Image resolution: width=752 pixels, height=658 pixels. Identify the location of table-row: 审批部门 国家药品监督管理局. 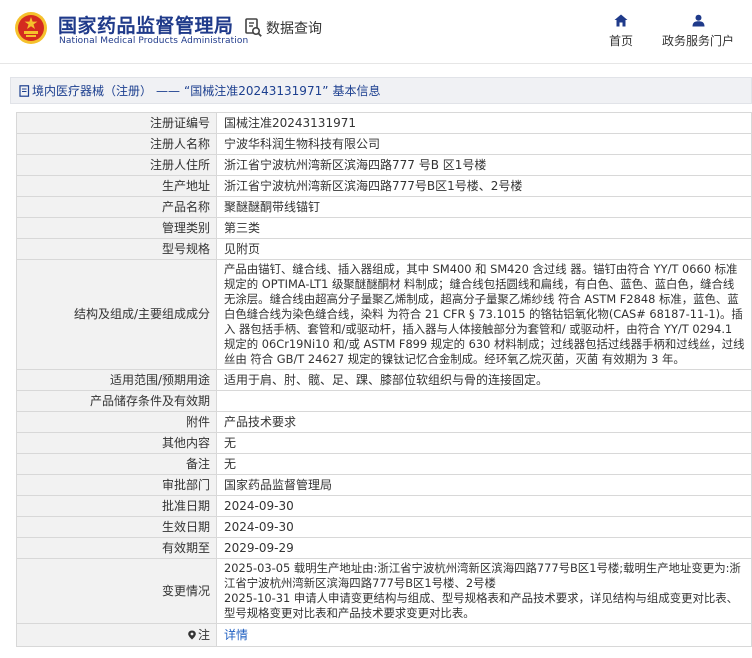
(384, 485).